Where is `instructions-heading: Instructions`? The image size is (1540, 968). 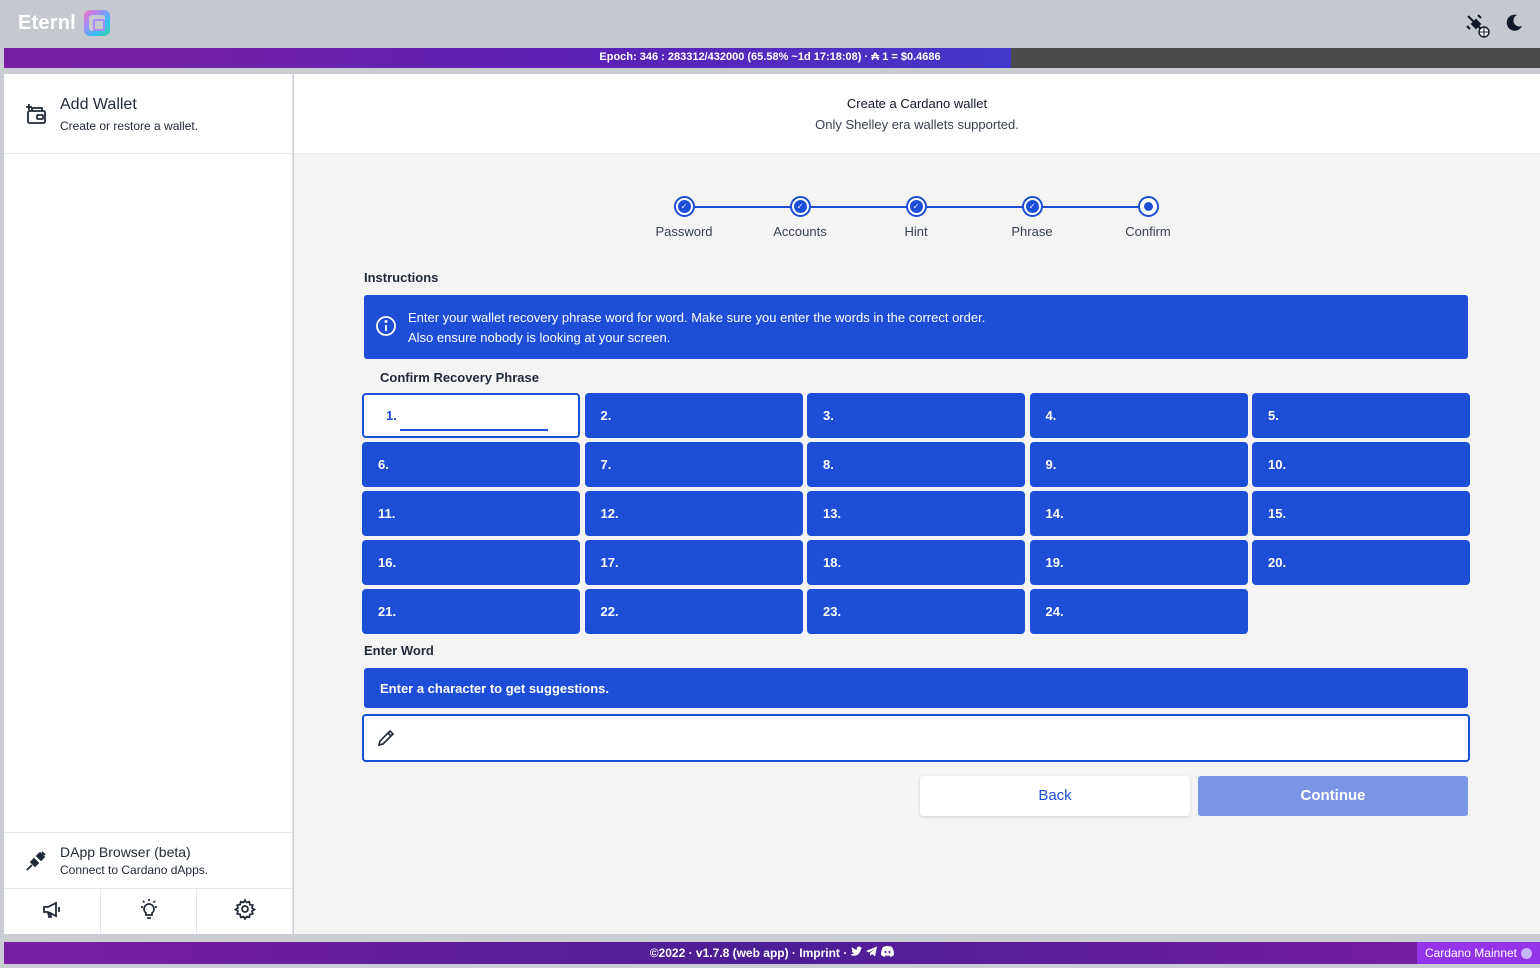 instructions-heading: Instructions is located at coordinates (401, 277).